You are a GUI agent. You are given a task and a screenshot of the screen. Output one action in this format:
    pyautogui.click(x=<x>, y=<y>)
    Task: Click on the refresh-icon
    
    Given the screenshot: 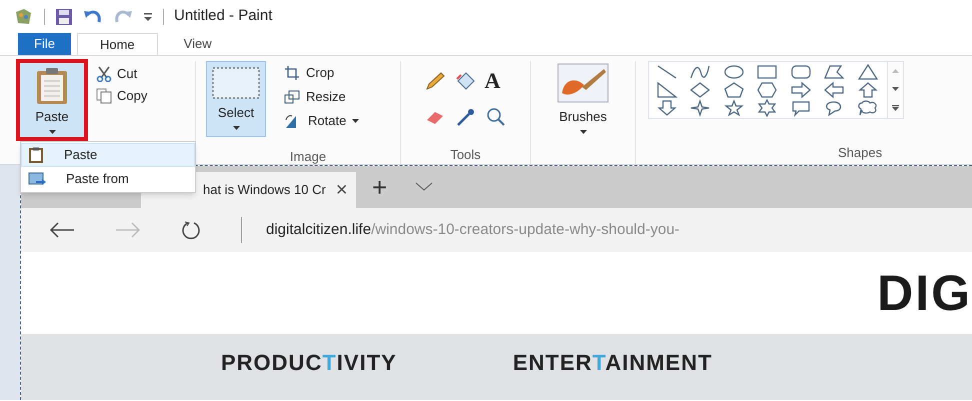 What is the action you would take?
    pyautogui.click(x=191, y=230)
    